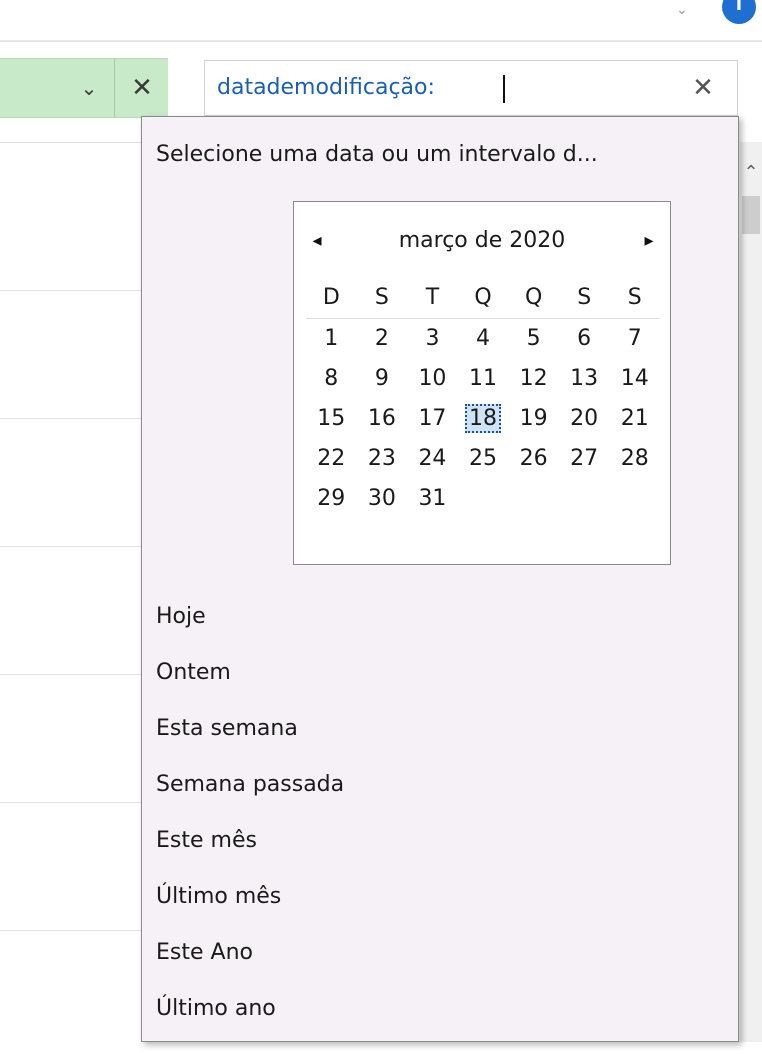 The image size is (762, 1054). I want to click on calendar-day: 31, so click(432, 499).